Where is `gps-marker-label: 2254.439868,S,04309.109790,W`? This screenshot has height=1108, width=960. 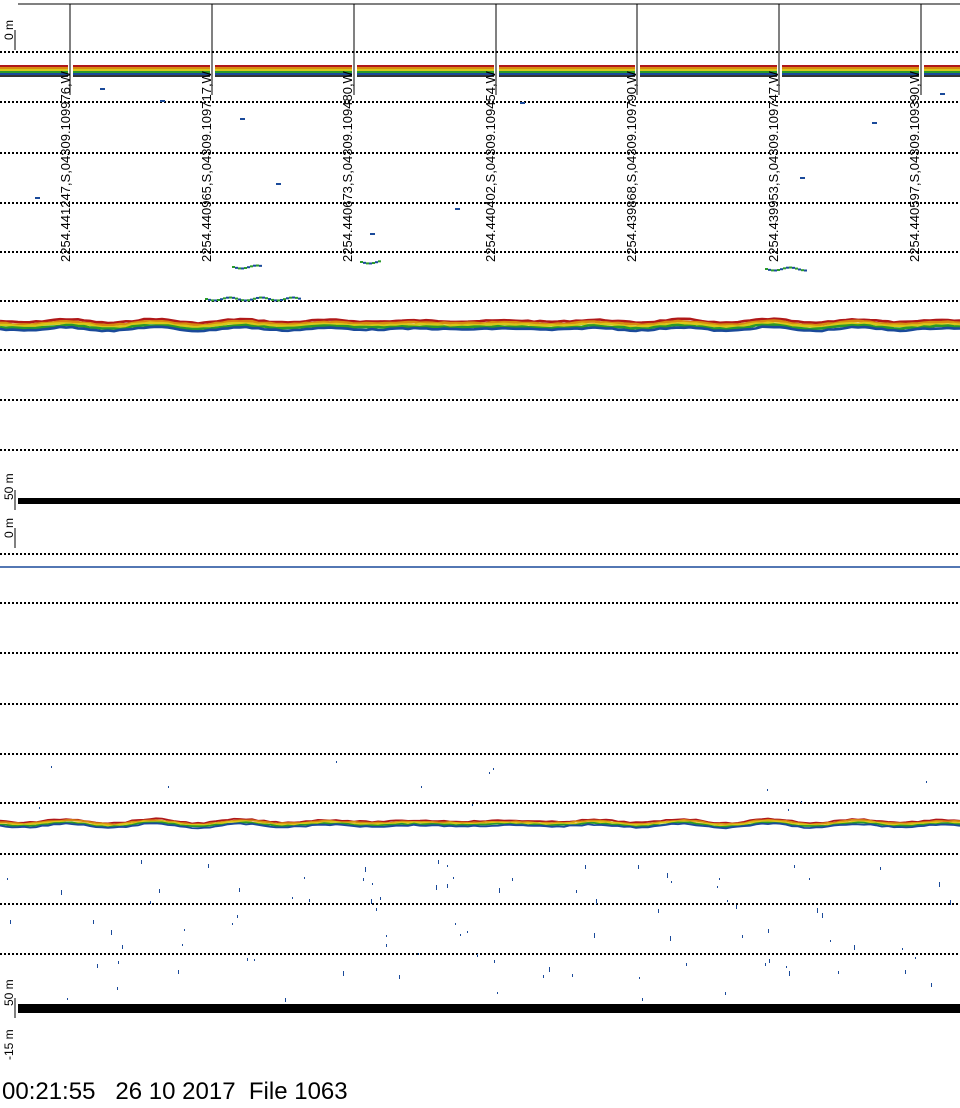
gps-marker-label: 2254.439868,S,04309.109790,W is located at coordinates (631, 166).